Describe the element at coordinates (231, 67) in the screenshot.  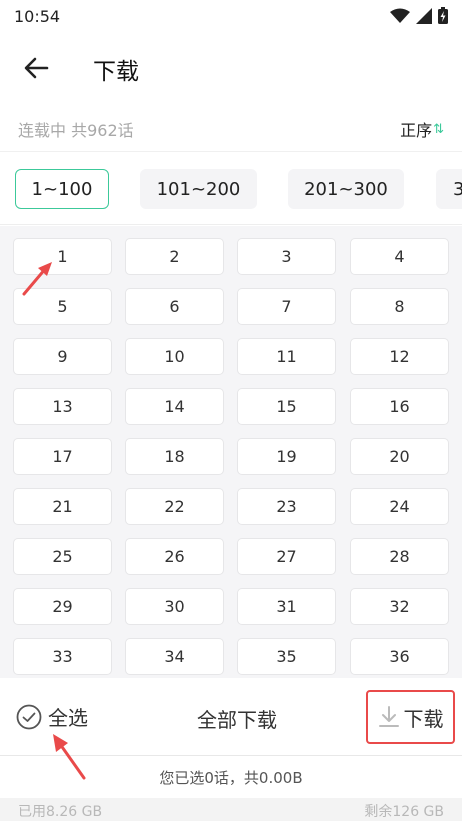
I see `app-bar: 下载` at that location.